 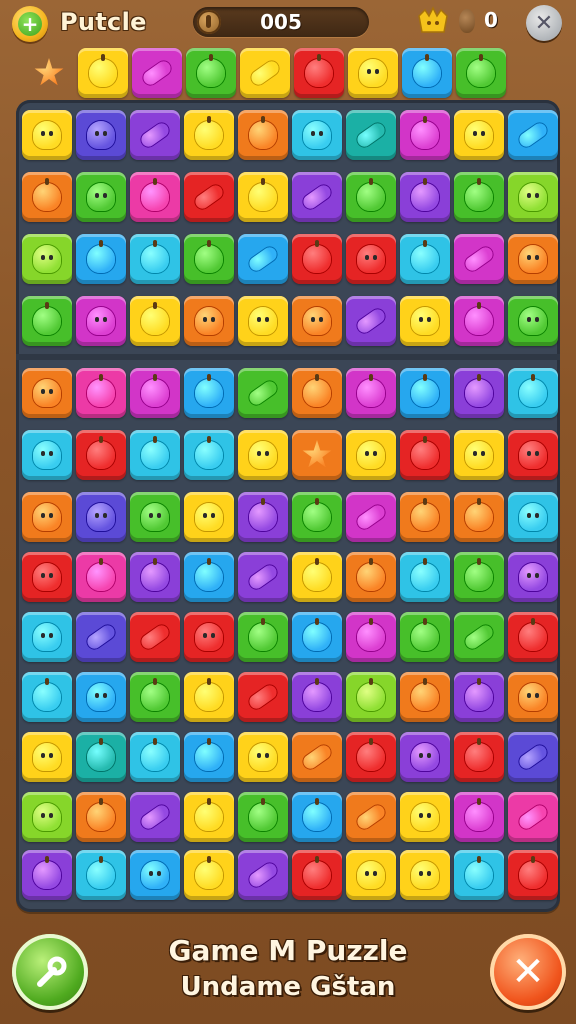 I want to click on add-button: +, so click(x=30, y=24).